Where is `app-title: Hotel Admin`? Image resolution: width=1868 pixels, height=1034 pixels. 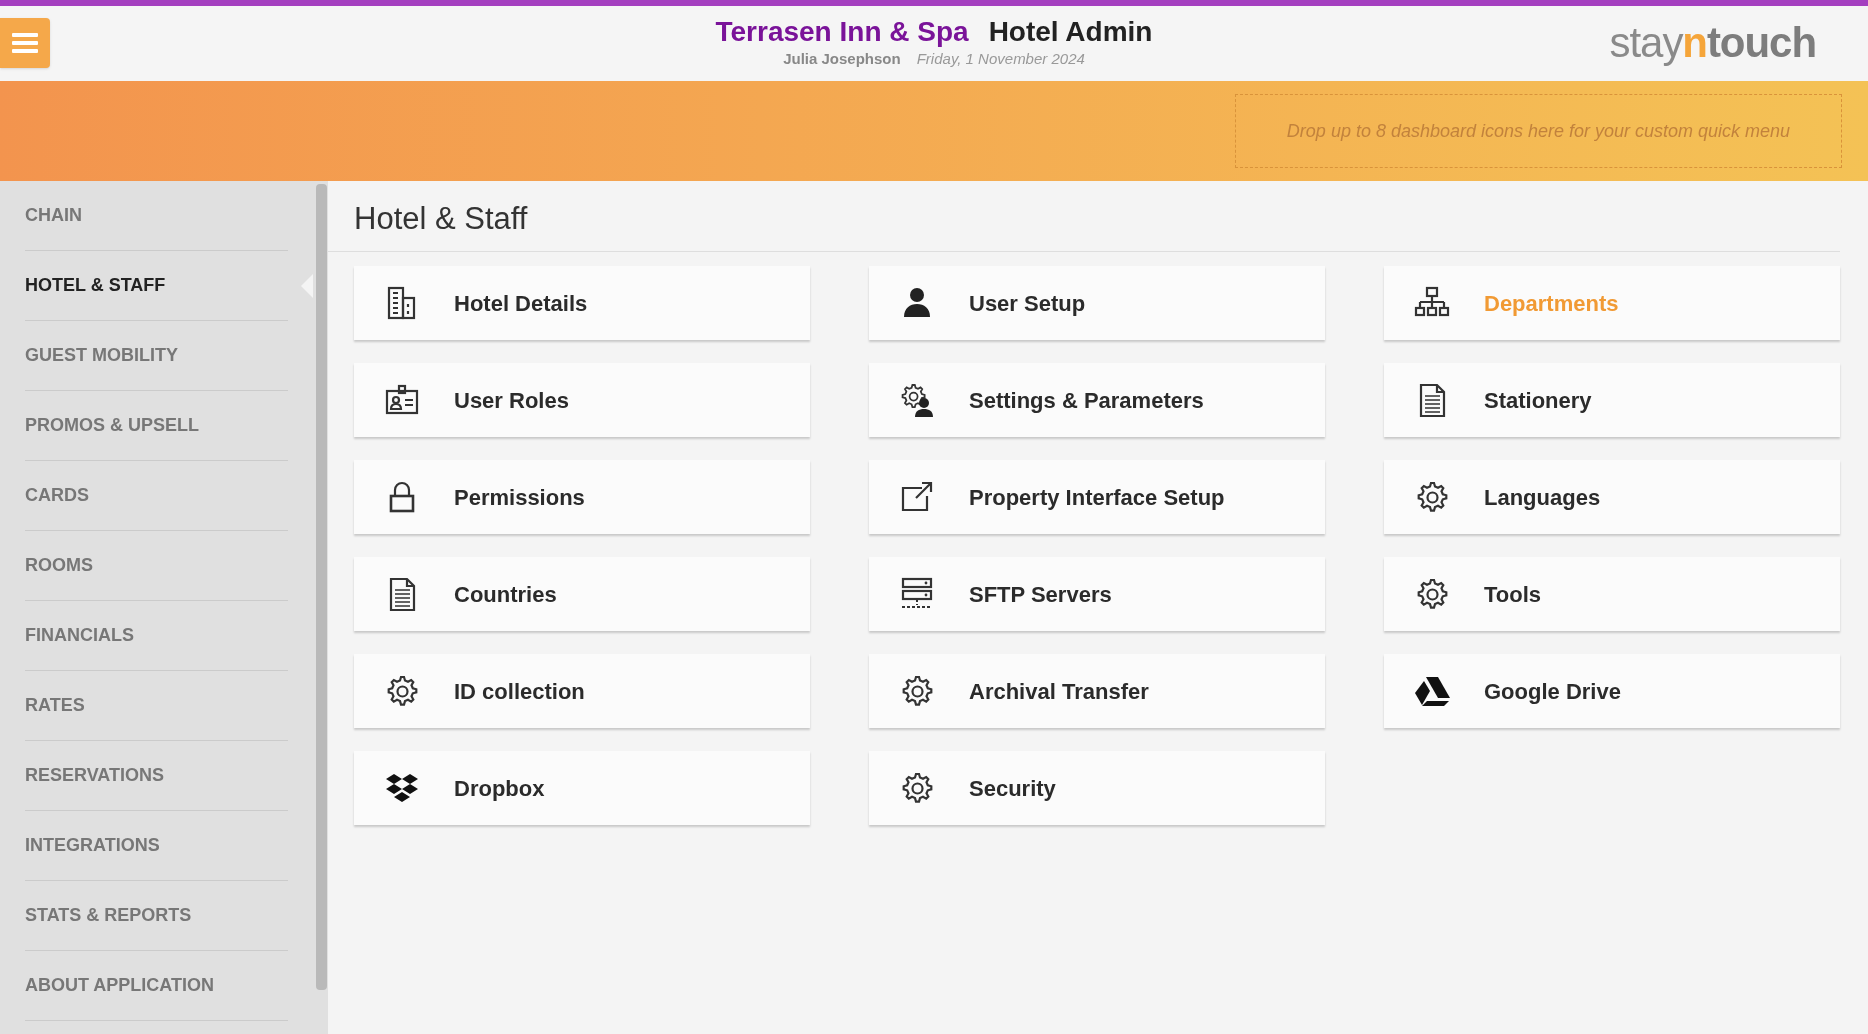 app-title: Hotel Admin is located at coordinates (1070, 32).